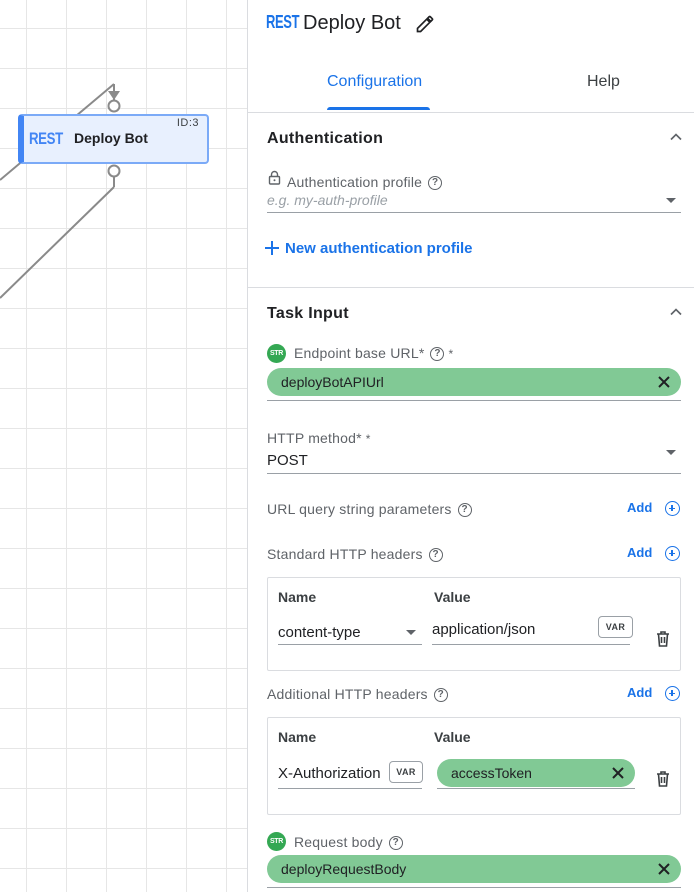 The height and width of the screenshot is (892, 694). What do you see at coordinates (378, 108) in the screenshot?
I see `active-tab-indicator` at bounding box center [378, 108].